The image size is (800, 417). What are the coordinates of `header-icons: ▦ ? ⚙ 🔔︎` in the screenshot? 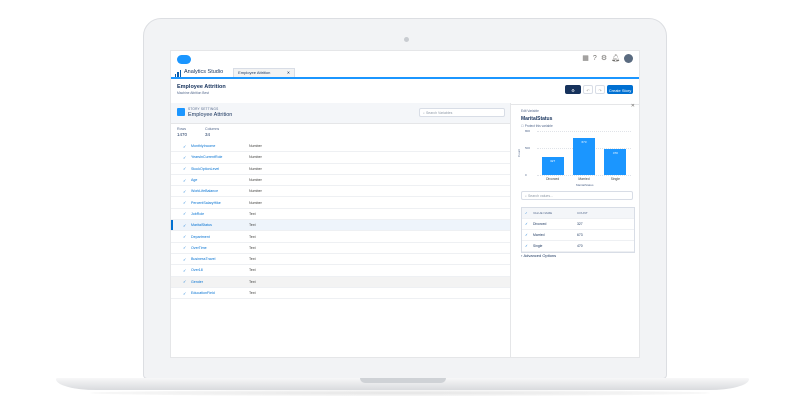 It's located at (607, 58).